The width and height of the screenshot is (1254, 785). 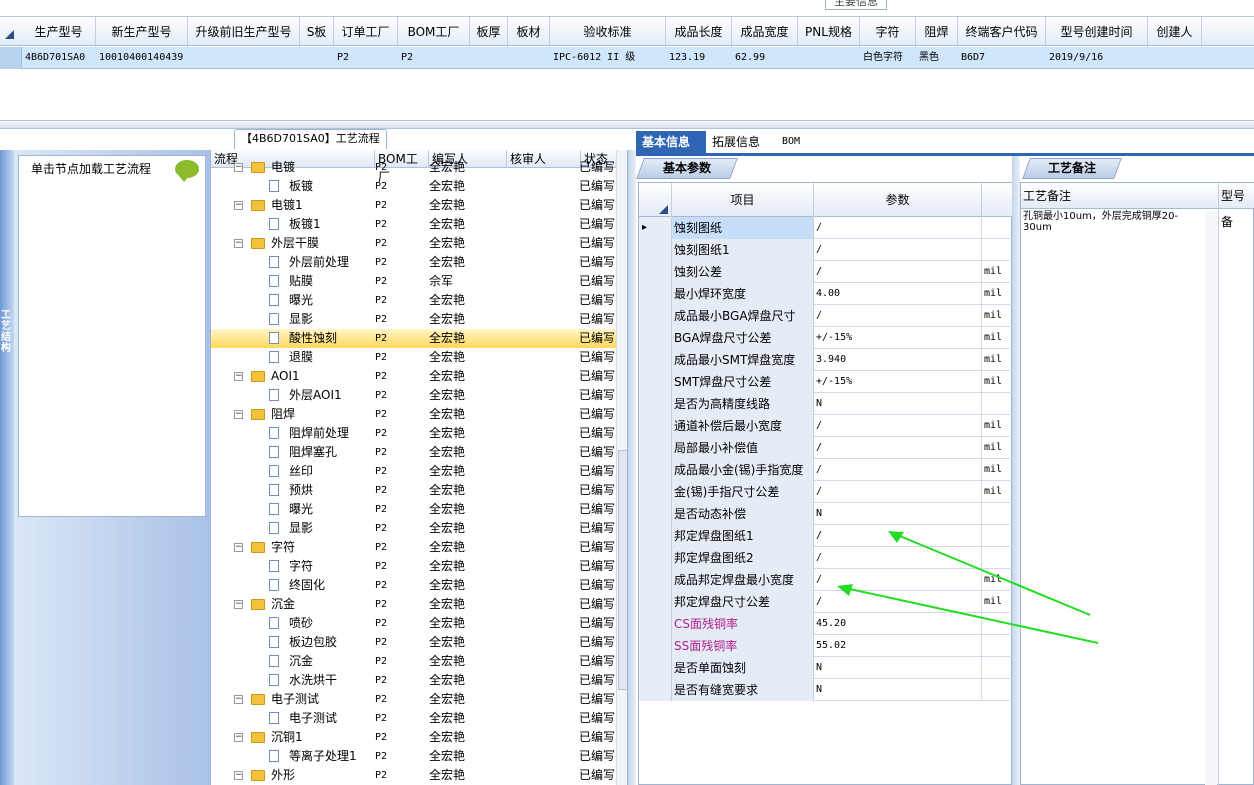 What do you see at coordinates (1236, 206) in the screenshot?
I see `model-remark-header-col: 型号备` at bounding box center [1236, 206].